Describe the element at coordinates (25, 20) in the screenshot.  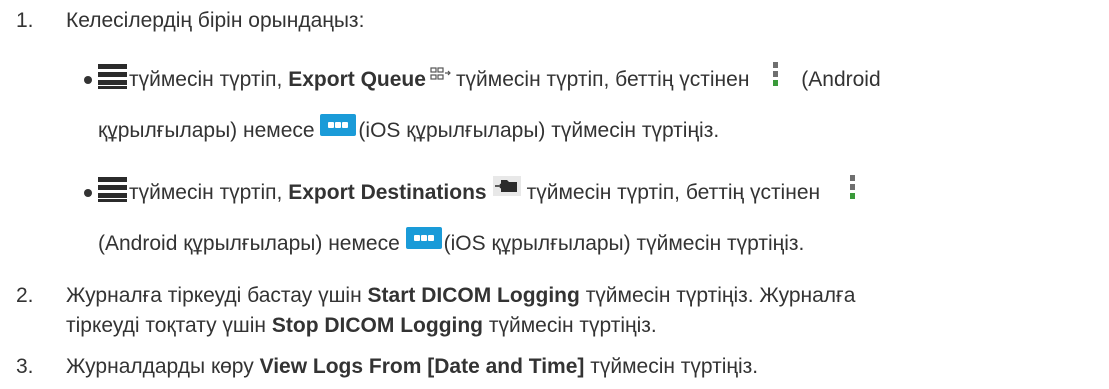
I see `step-1-number: 1.` at that location.